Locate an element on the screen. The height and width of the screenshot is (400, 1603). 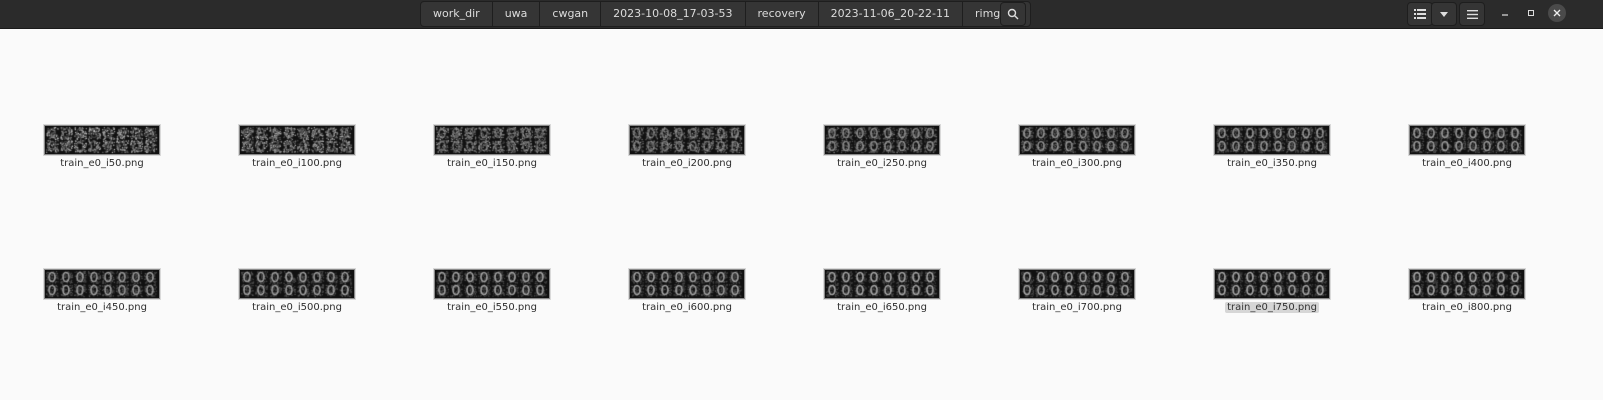
breadcrumb-uwa: uwa is located at coordinates (517, 14).